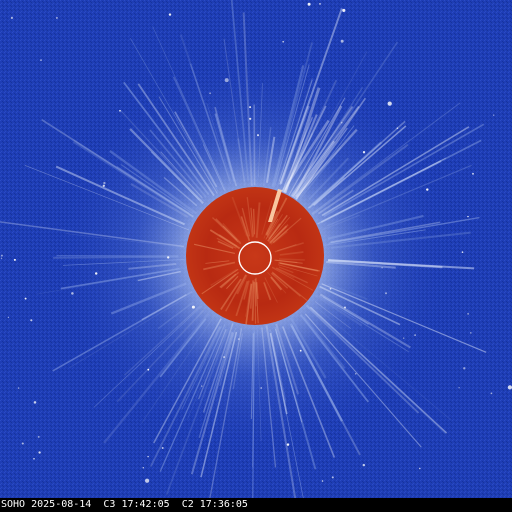  Describe the element at coordinates (61, 504) in the screenshot. I see `caption-date: 2025-08-14` at that location.